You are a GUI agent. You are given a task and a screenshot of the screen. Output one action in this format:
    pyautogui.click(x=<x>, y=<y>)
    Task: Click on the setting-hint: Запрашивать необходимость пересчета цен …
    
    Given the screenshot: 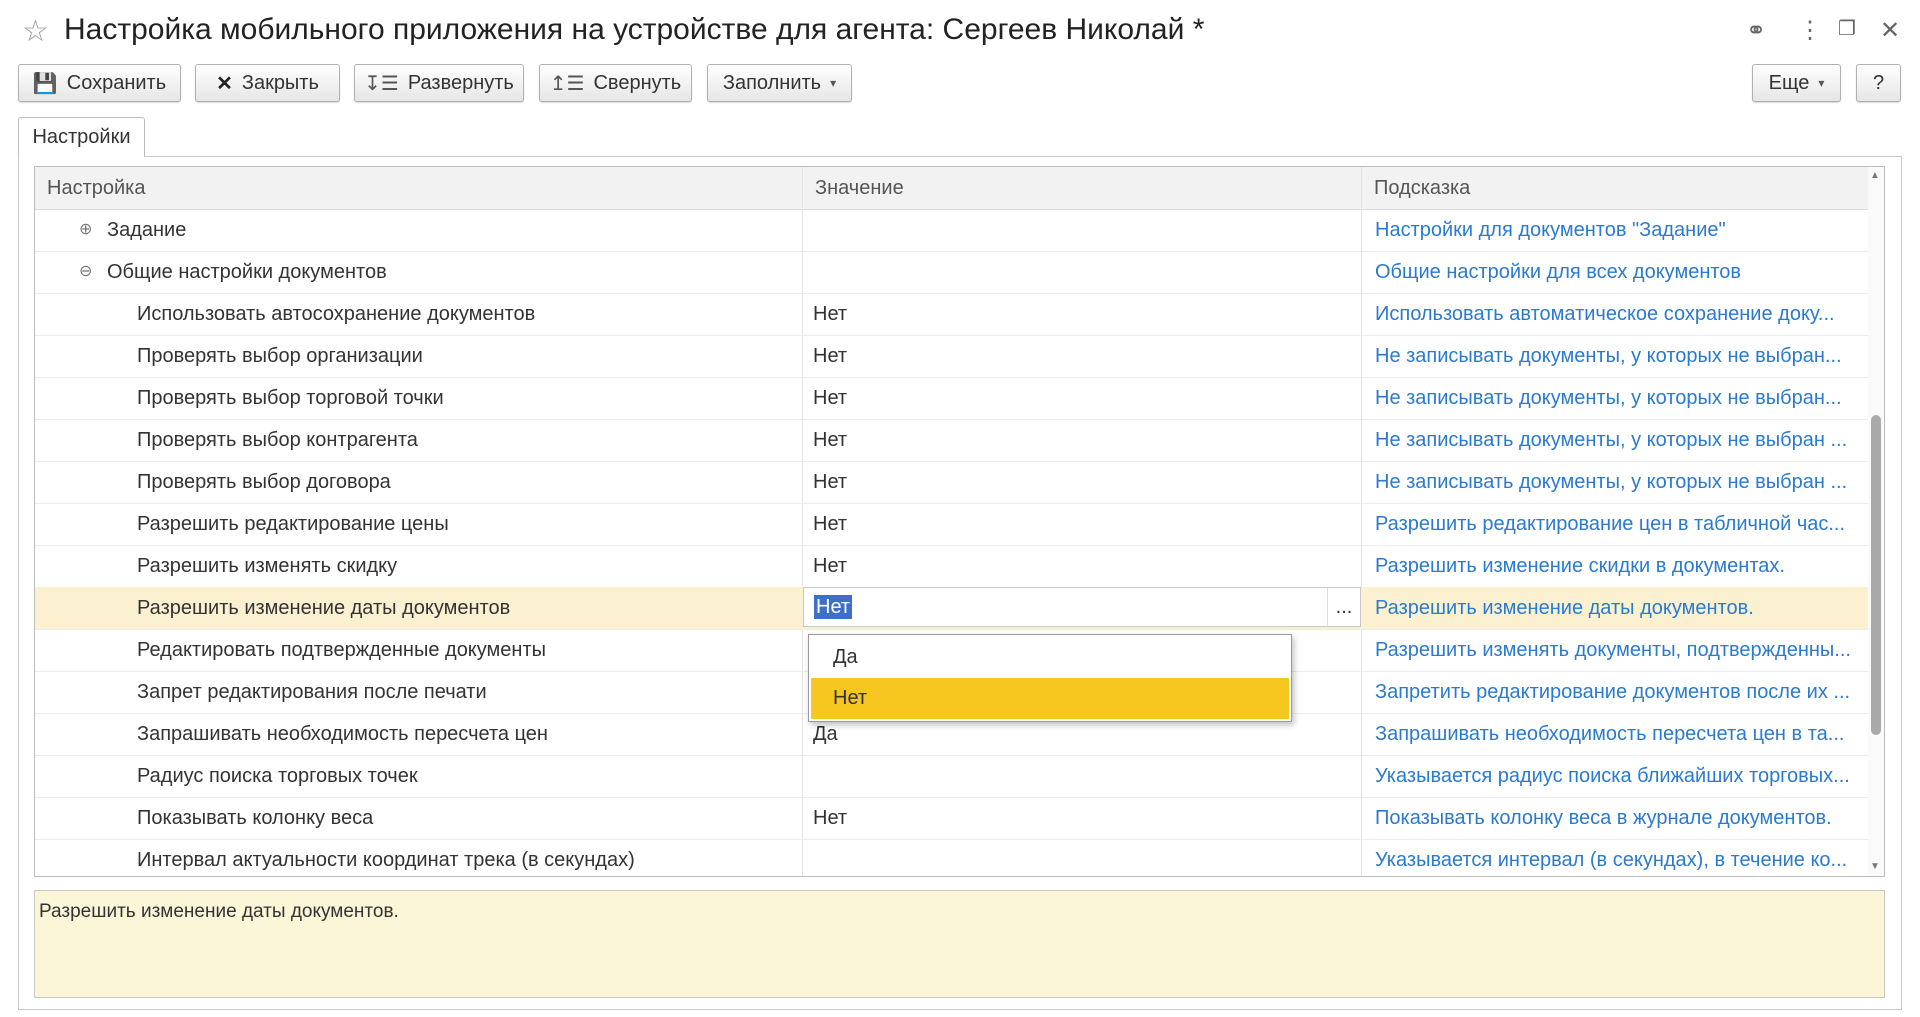 What is the action you would take?
    pyautogui.click(x=1610, y=734)
    